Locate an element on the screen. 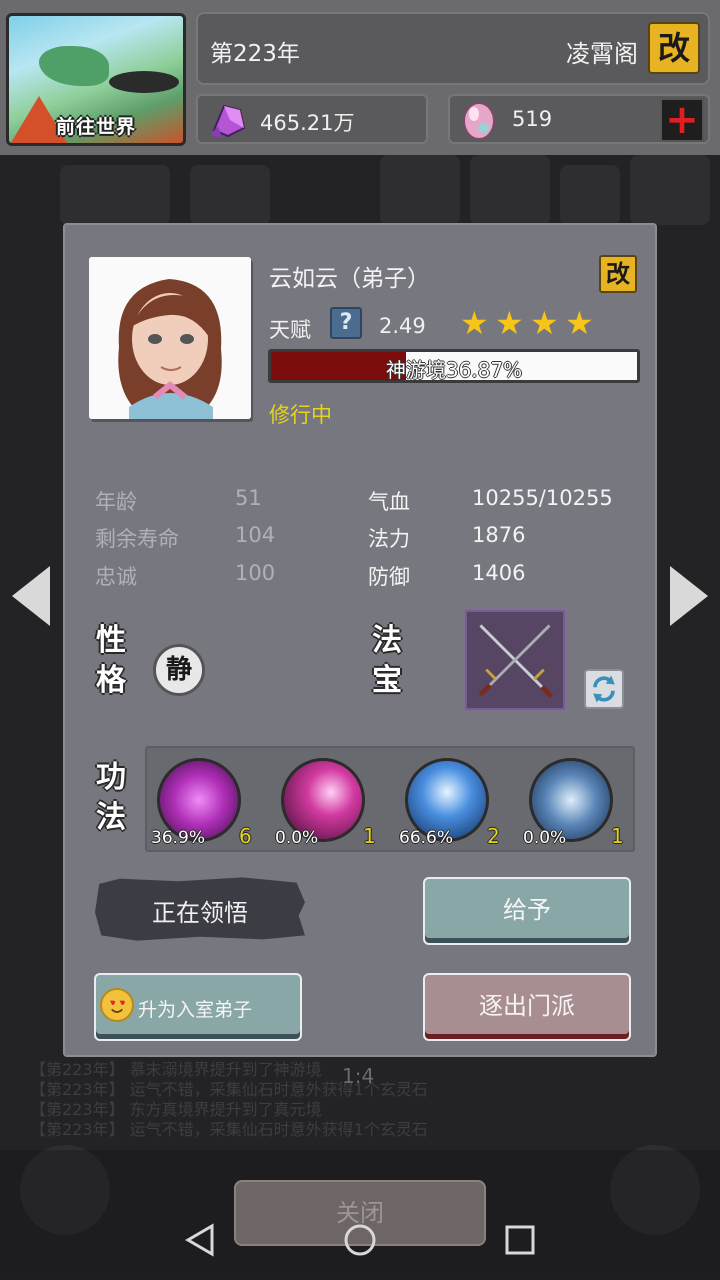 The height and width of the screenshot is (1280, 720). treasure-title-char: 宝 is located at coordinates (387, 680).